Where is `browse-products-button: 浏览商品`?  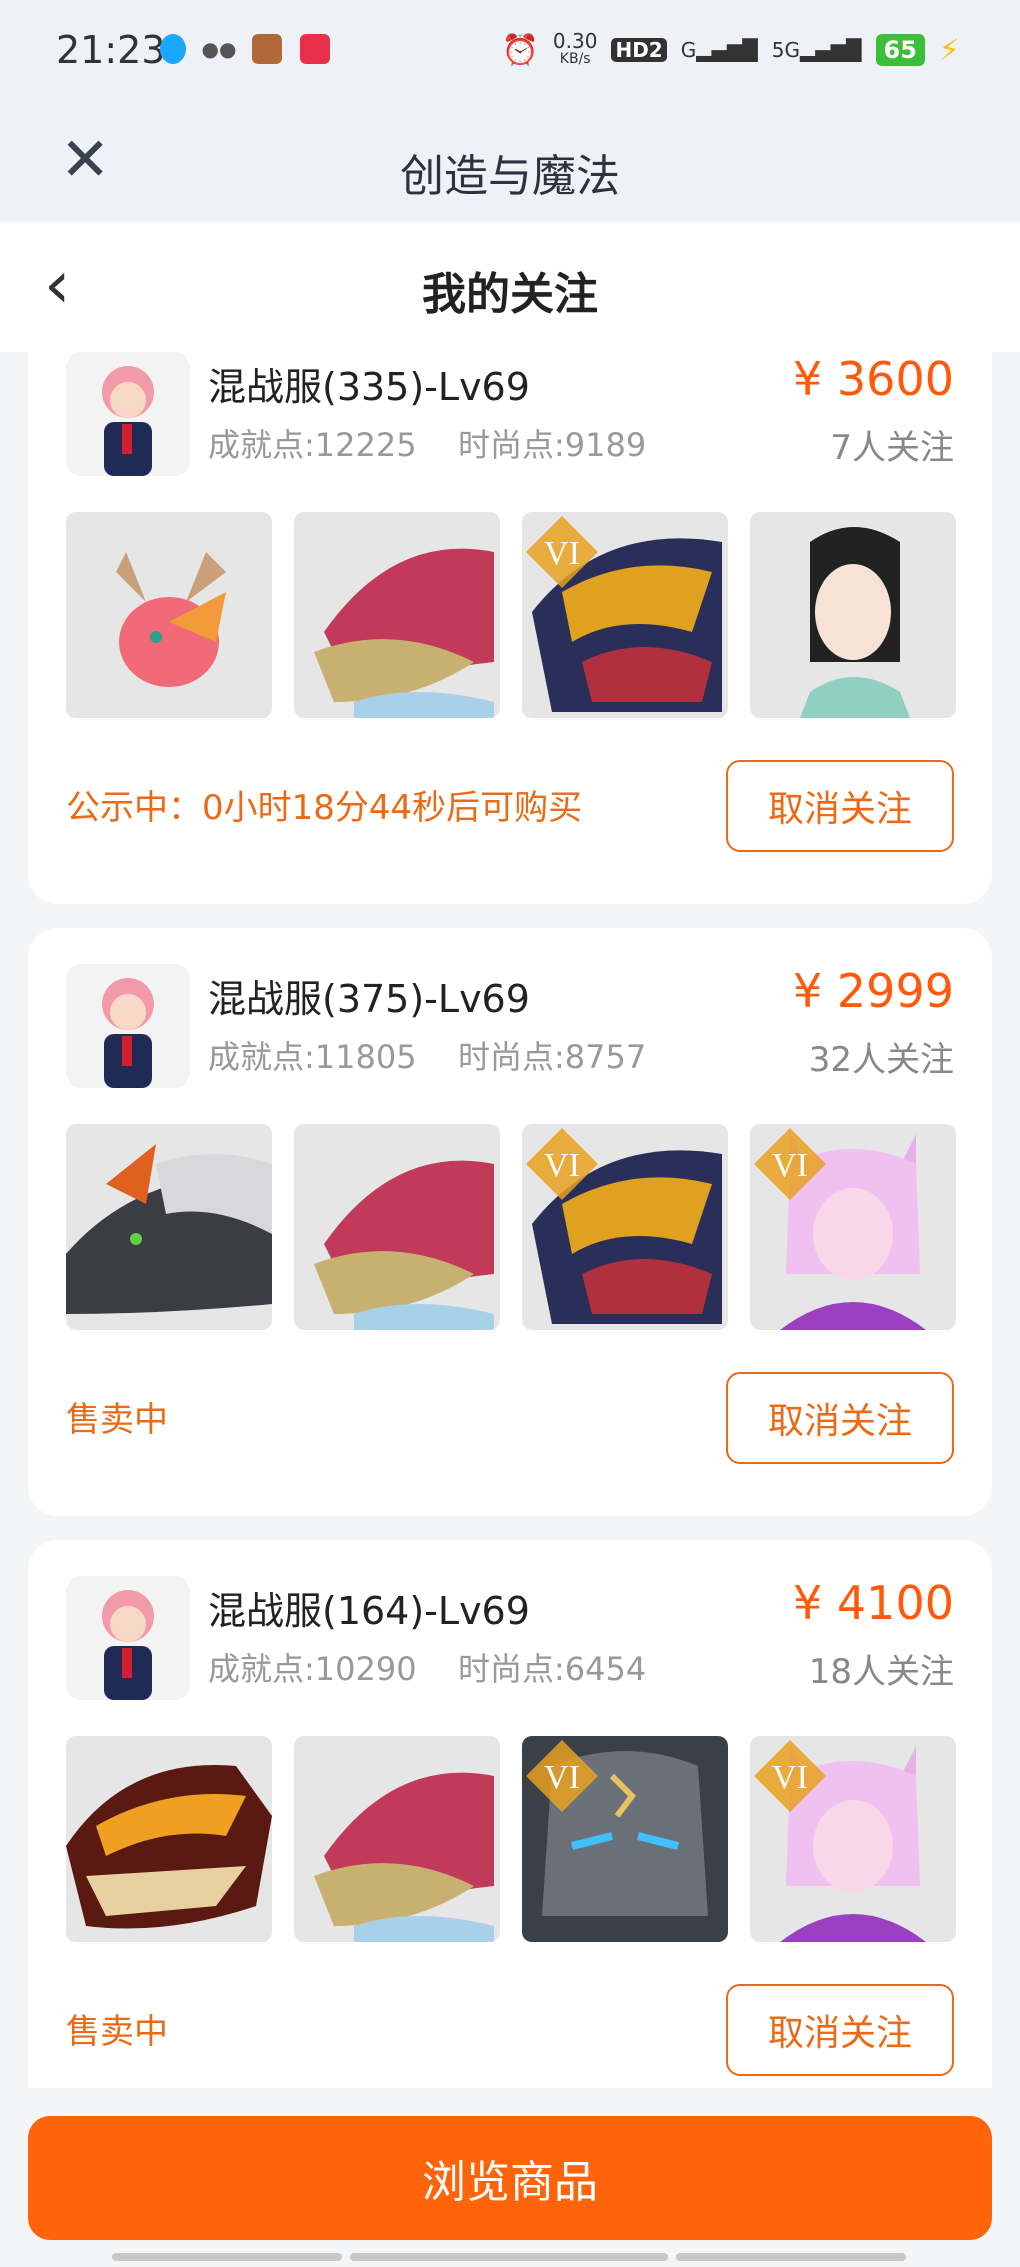
browse-products-button: 浏览商品 is located at coordinates (510, 2178).